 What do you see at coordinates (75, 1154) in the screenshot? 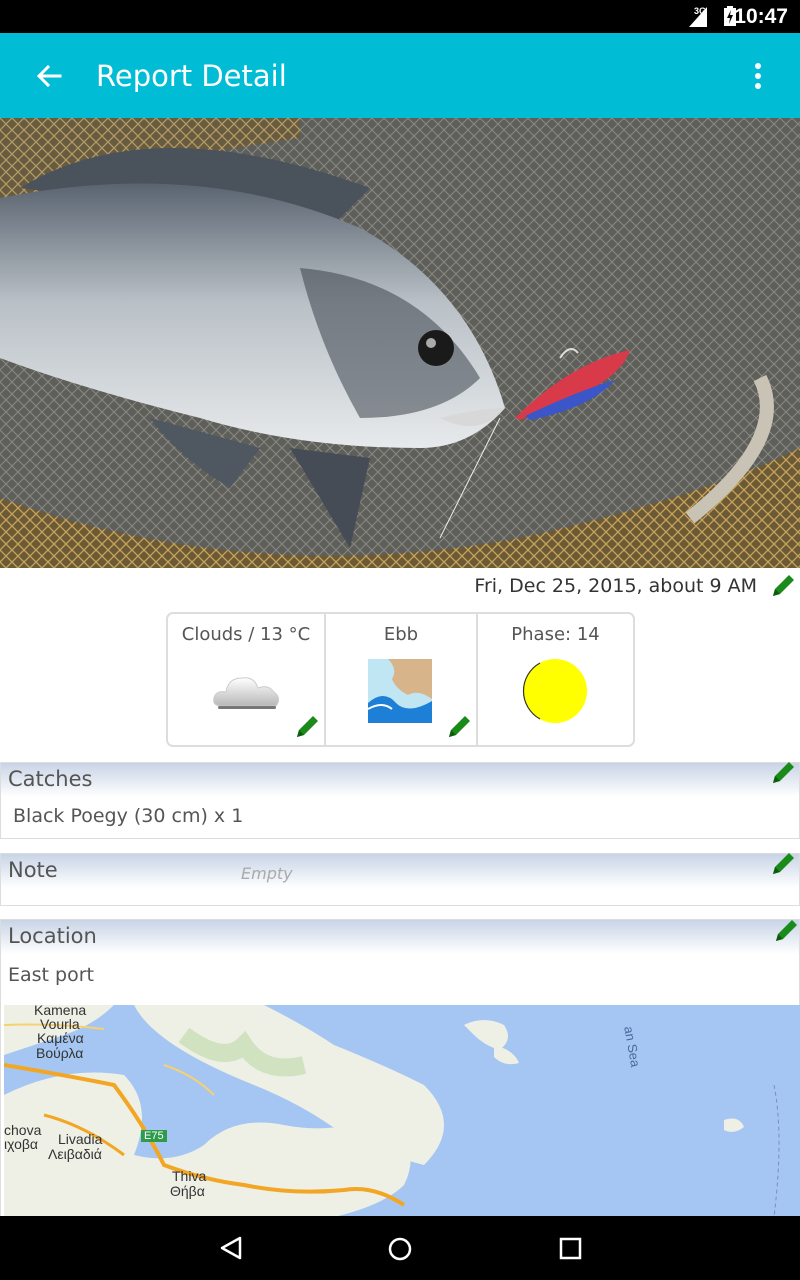
I see `map-label-livadia-gr: Λειβαδιά` at bounding box center [75, 1154].